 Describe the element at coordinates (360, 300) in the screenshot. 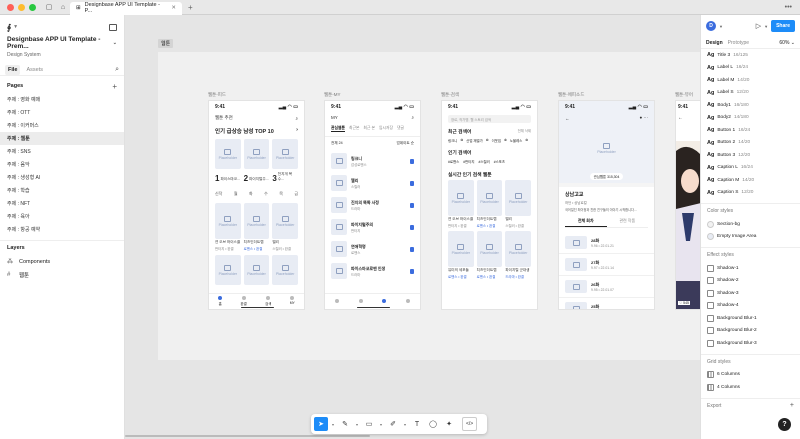

I see `book-icon` at that location.